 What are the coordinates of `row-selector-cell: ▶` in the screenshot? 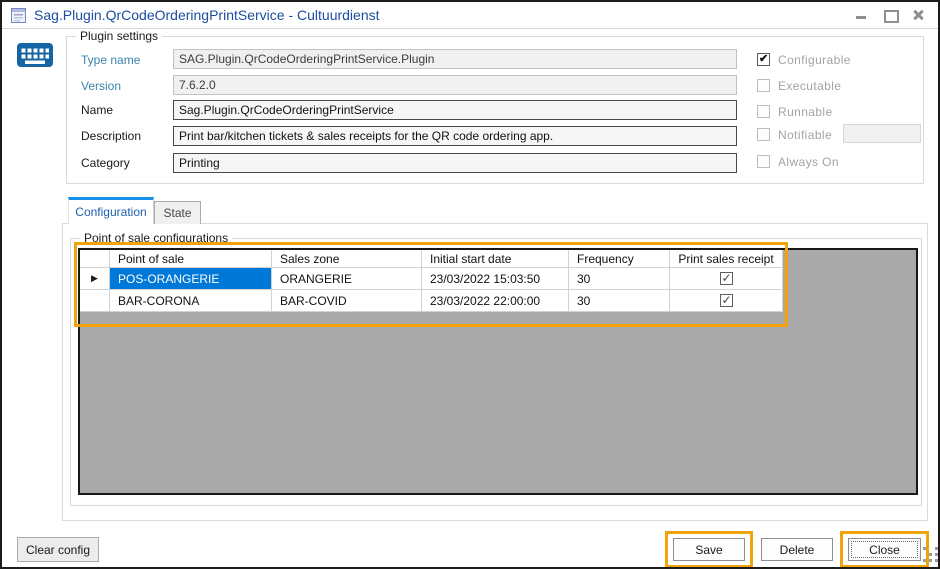 It's located at (95, 279).